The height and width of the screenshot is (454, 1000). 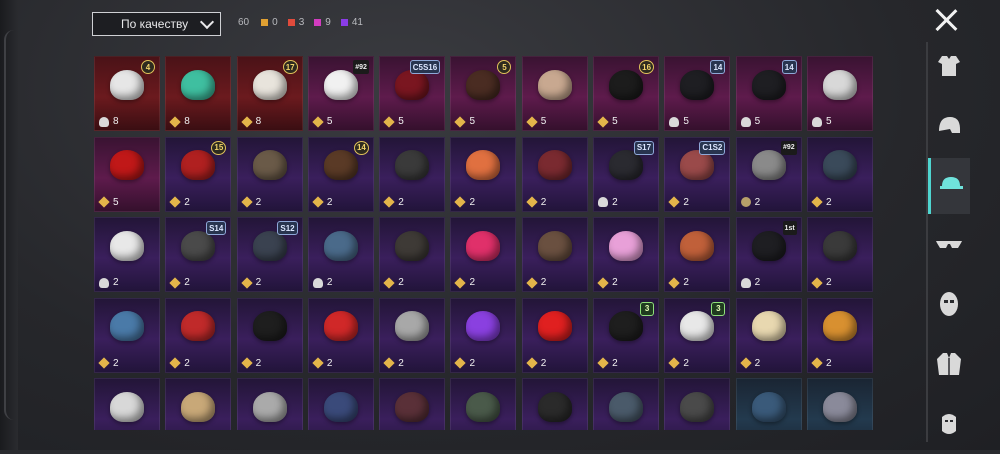 I want to click on sort-dropdown: По качеству, so click(x=156, y=24).